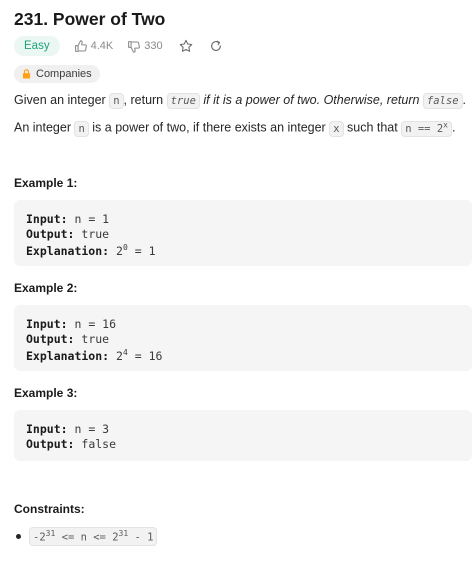  What do you see at coordinates (80, 45) in the screenshot?
I see `thumbs-up-icon` at bounding box center [80, 45].